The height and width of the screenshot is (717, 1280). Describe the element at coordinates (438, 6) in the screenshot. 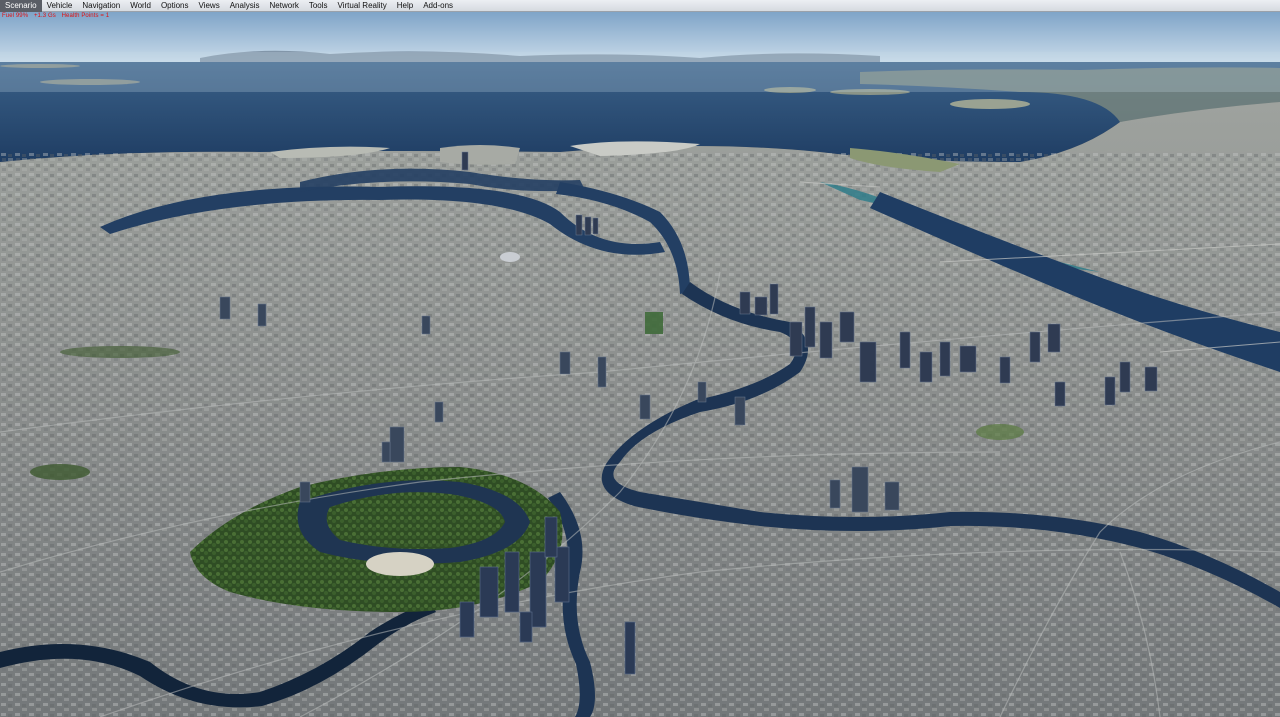

I see `menu-add-ons: Add-ons` at that location.